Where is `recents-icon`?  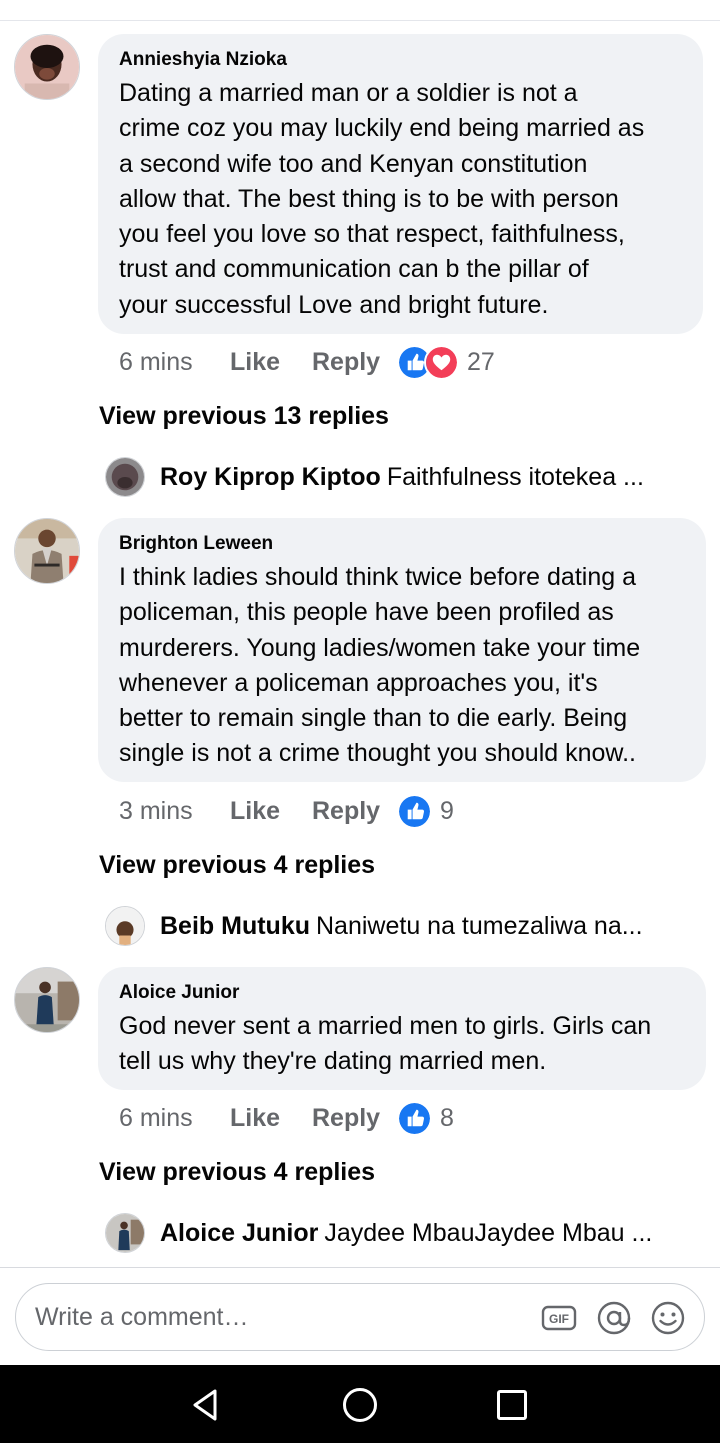
recents-icon is located at coordinates (512, 1405).